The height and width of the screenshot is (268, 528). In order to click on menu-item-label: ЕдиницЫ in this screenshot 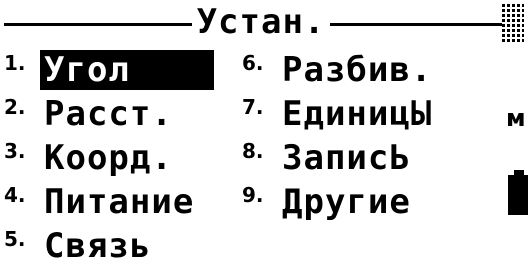, I will do `click(357, 114)`.